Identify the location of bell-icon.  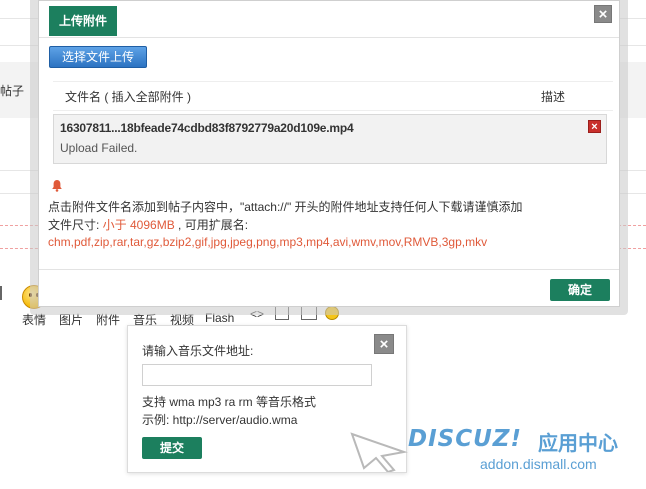
(57, 186).